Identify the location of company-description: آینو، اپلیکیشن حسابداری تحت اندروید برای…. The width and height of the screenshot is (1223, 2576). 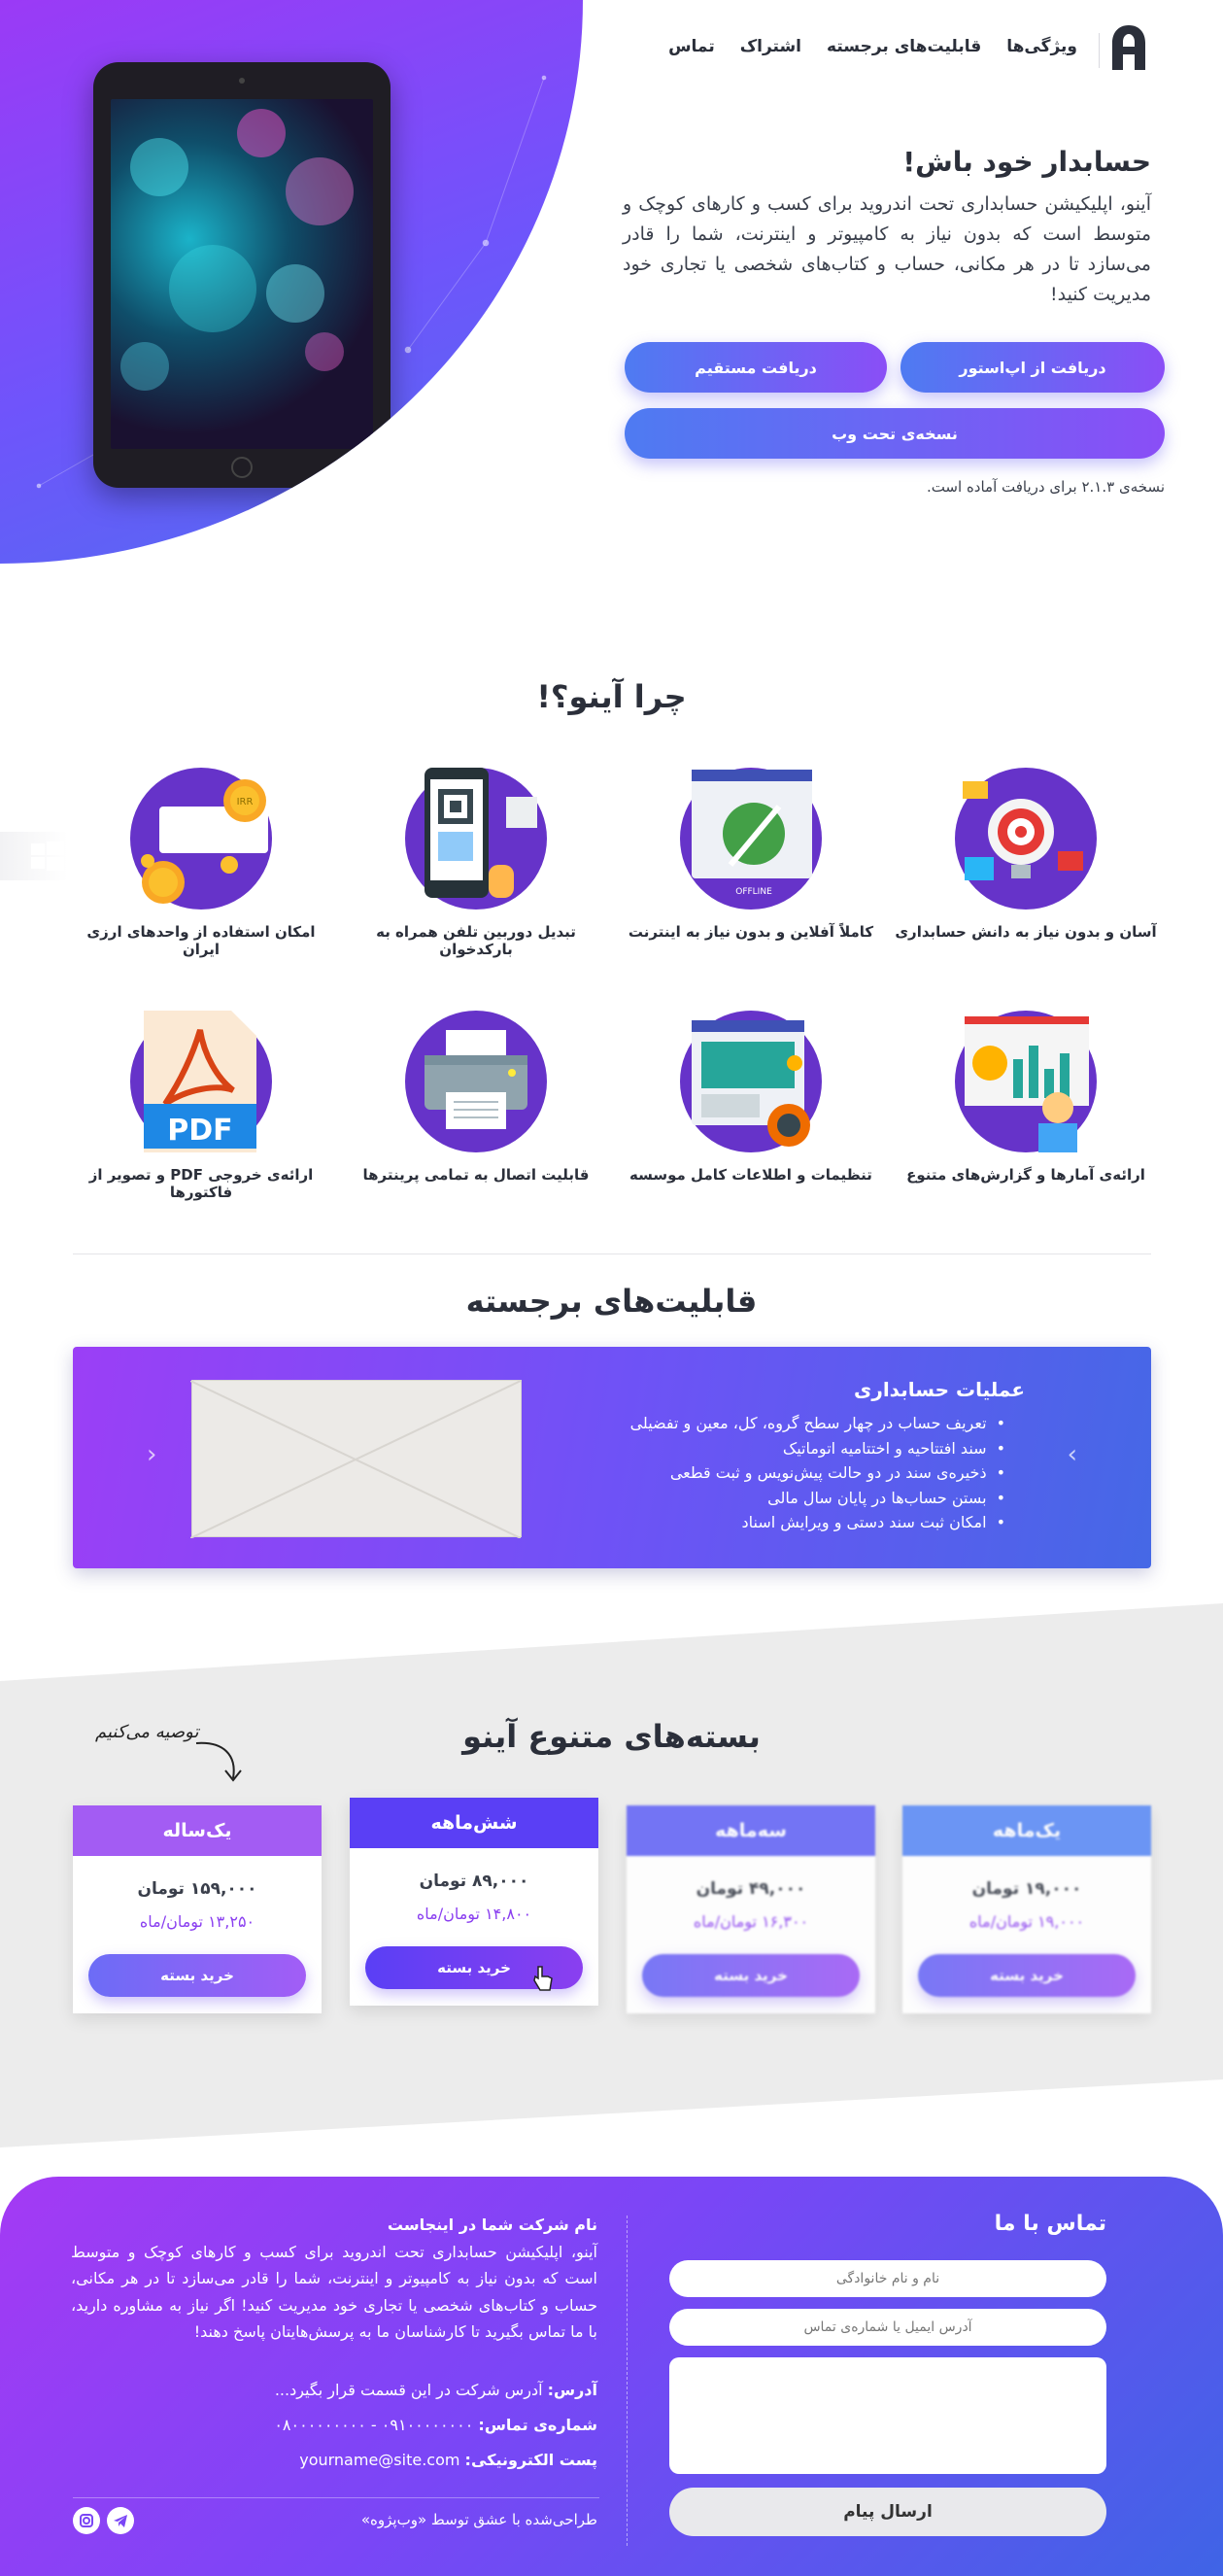
(334, 2292).